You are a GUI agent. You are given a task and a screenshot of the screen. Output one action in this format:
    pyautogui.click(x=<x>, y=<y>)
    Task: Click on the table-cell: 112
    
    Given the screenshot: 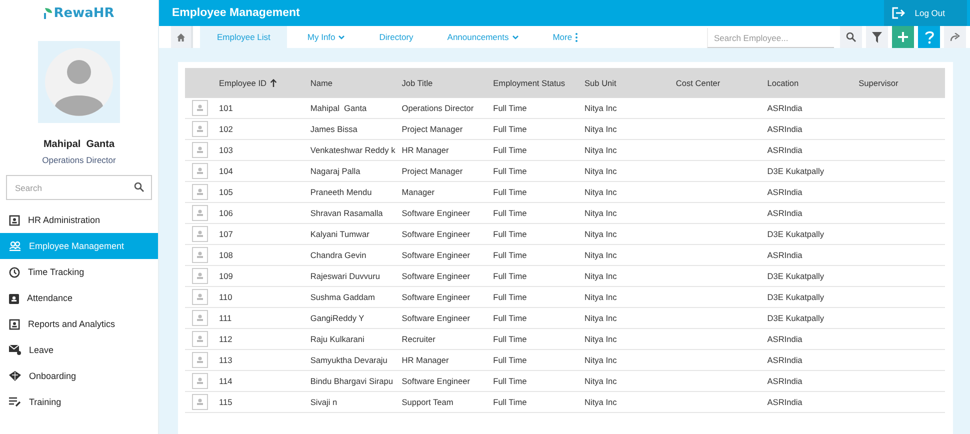 What is the action you would take?
    pyautogui.click(x=260, y=339)
    